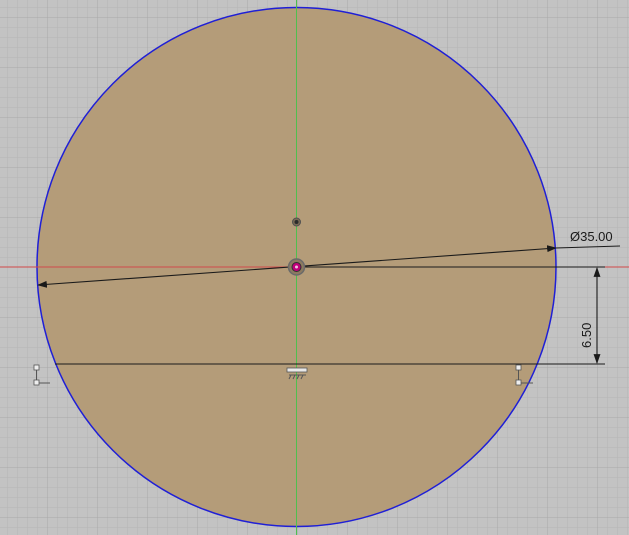  I want to click on sketch-point, so click(296, 222).